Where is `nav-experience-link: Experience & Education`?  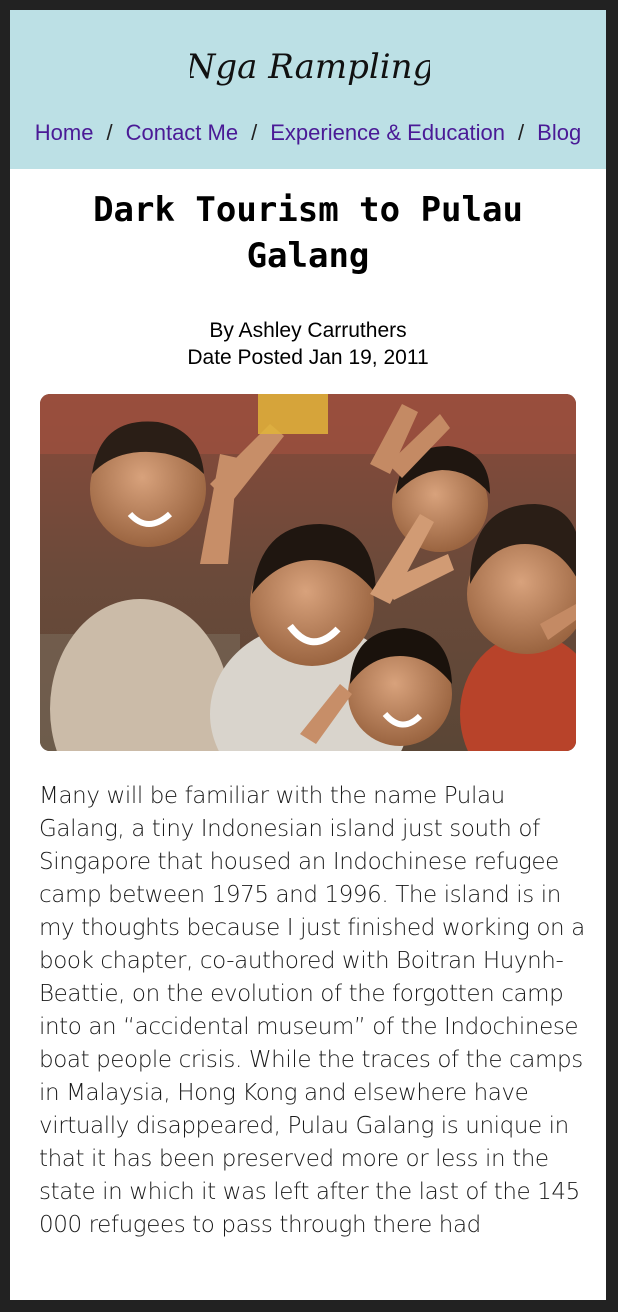 nav-experience-link: Experience & Education is located at coordinates (387, 133).